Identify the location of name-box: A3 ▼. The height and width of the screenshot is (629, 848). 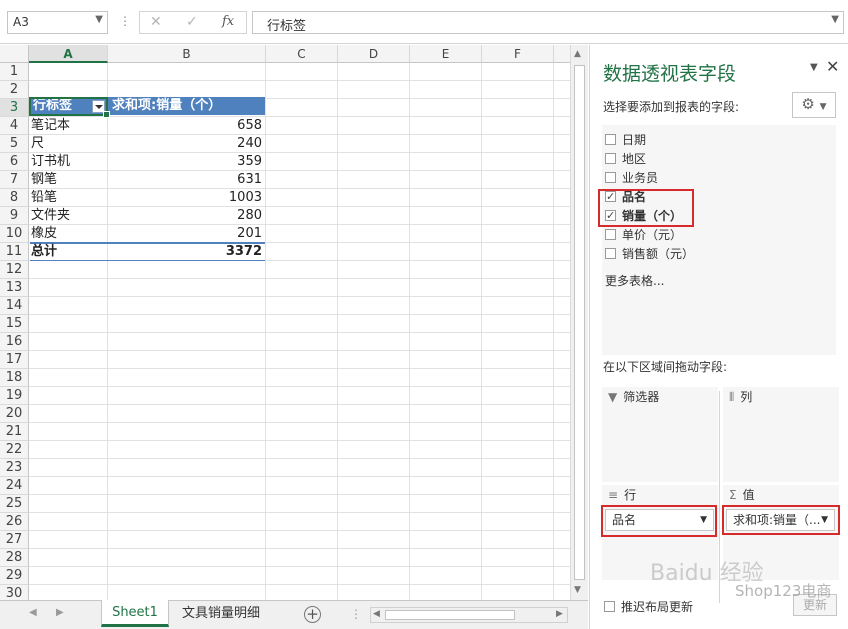
(57, 22).